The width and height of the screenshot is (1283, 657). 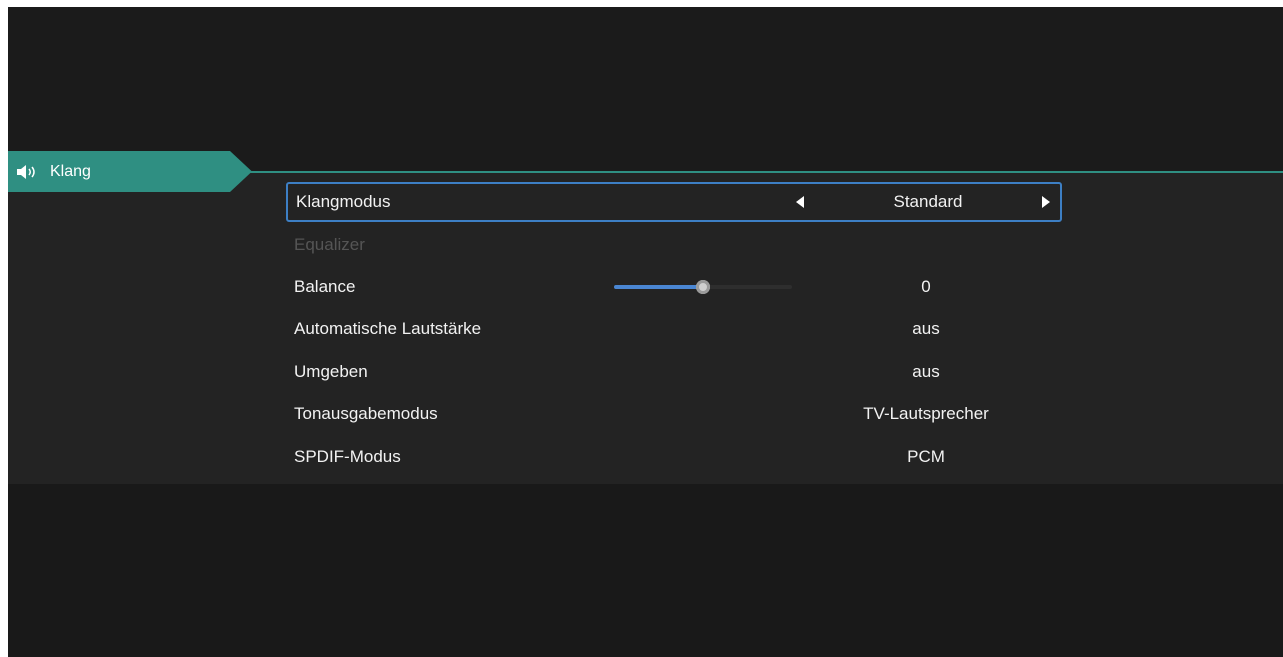 I want to click on setting-label: Equalizer, so click(x=329, y=244).